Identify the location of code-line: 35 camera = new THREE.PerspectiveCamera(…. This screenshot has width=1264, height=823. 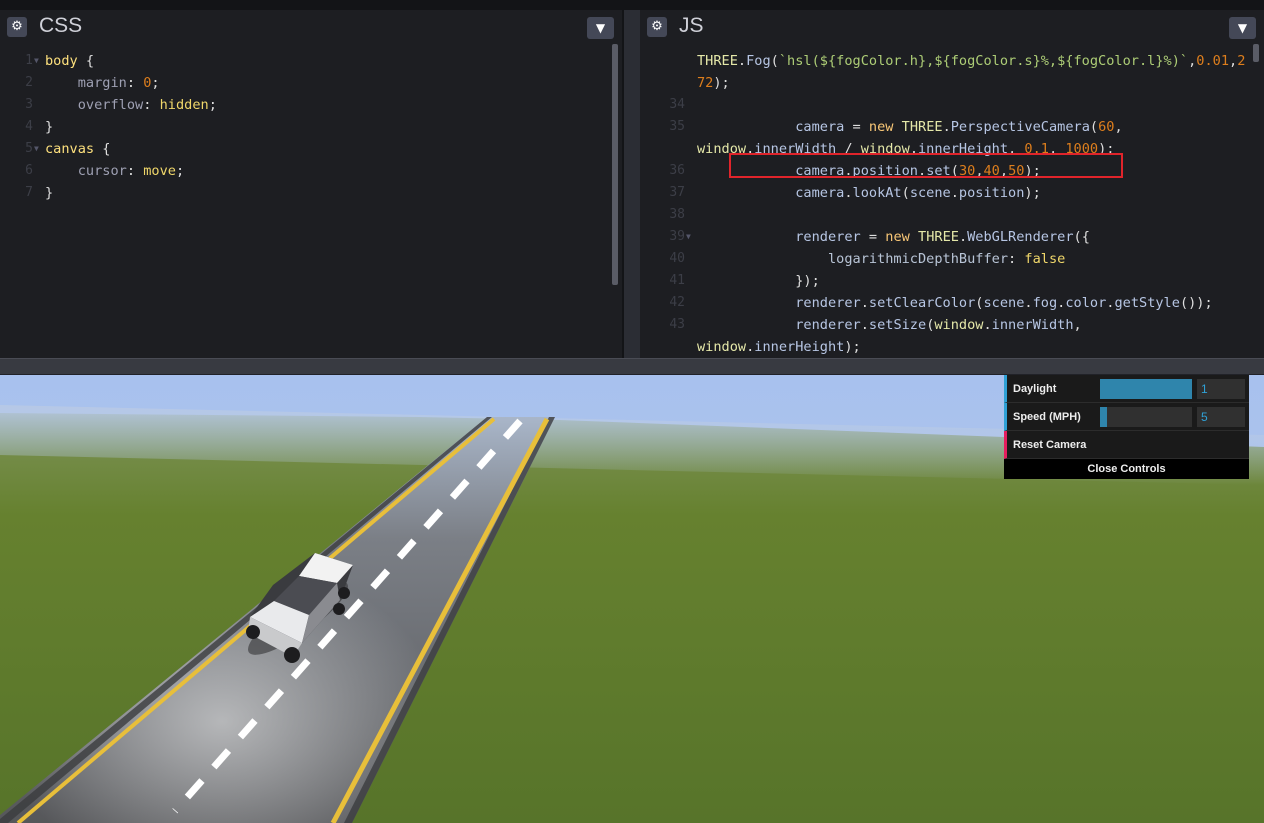
(952, 127).